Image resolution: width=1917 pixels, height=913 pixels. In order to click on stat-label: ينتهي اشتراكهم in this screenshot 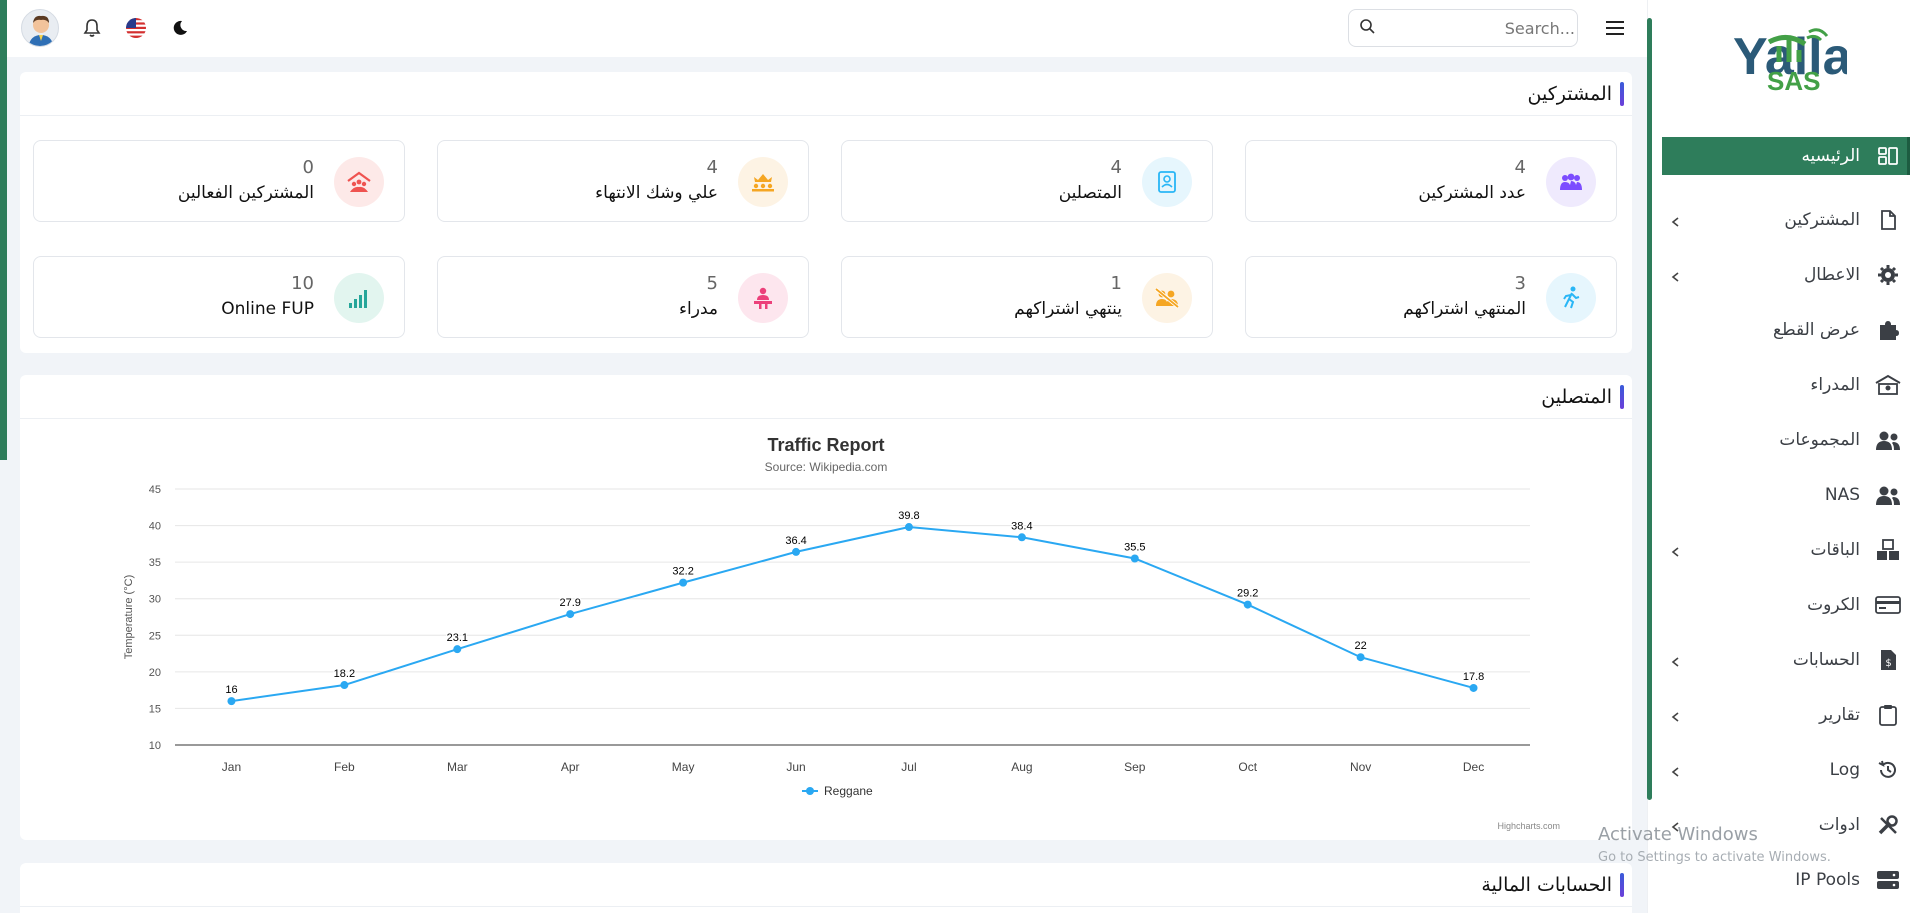, I will do `click(1068, 309)`.